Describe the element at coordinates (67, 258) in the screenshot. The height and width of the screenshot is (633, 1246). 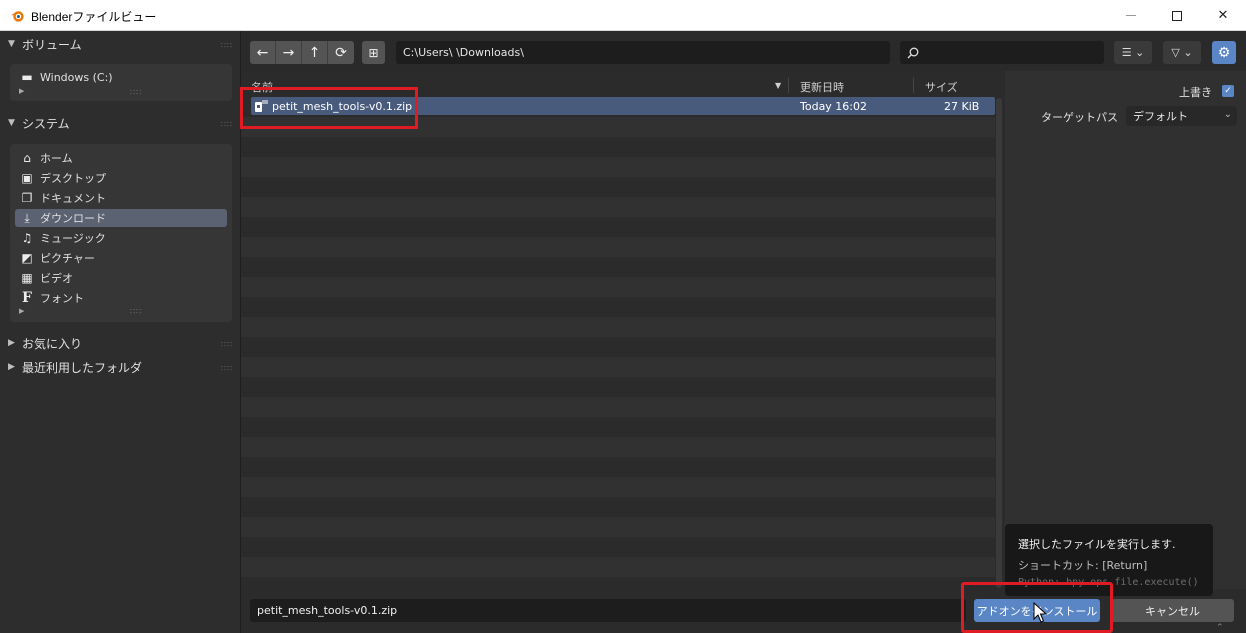
I see `sidebar-item-label: ピクチャー` at that location.